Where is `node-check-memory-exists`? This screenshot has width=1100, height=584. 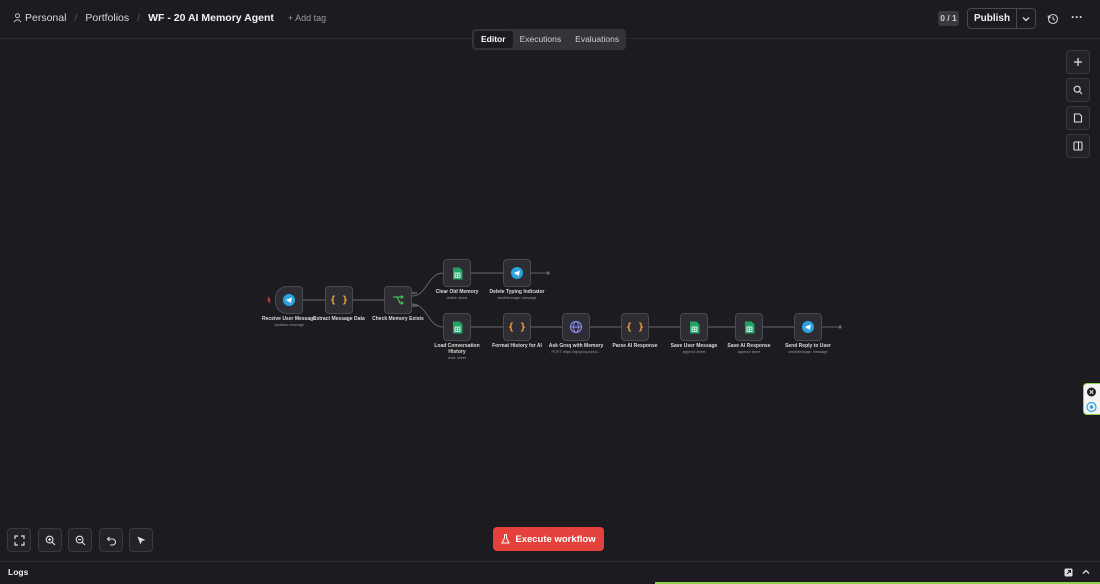
node-check-memory-exists is located at coordinates (398, 300).